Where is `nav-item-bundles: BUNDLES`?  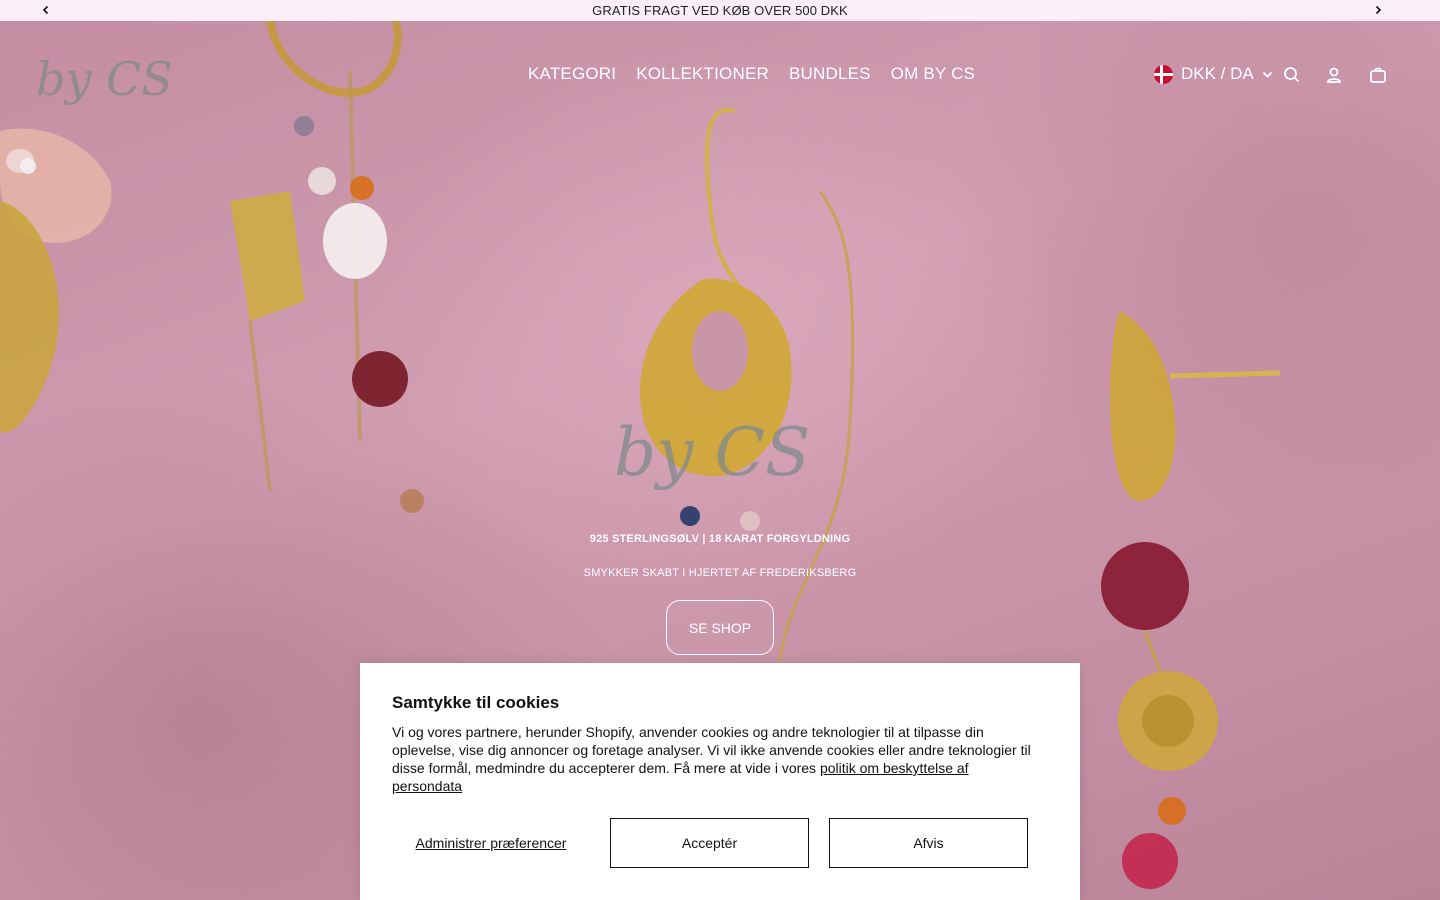 nav-item-bundles: BUNDLES is located at coordinates (830, 74).